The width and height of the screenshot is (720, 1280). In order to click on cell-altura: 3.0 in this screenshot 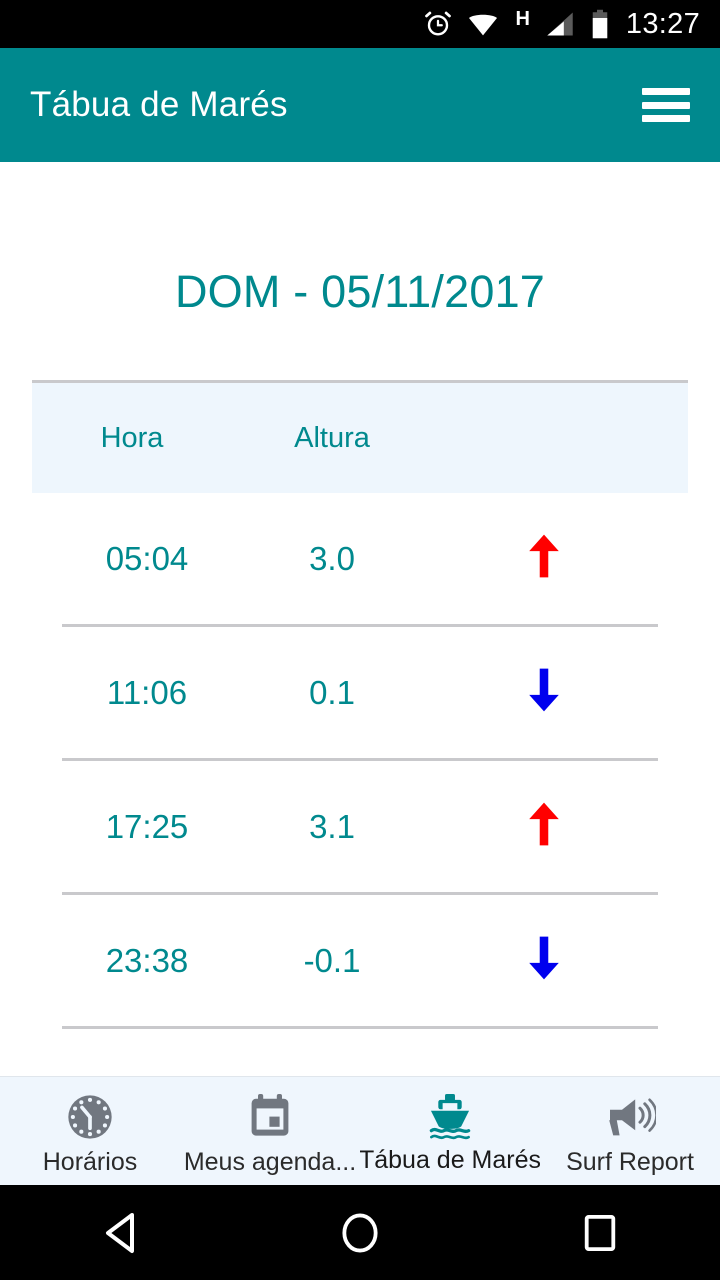, I will do `click(332, 558)`.